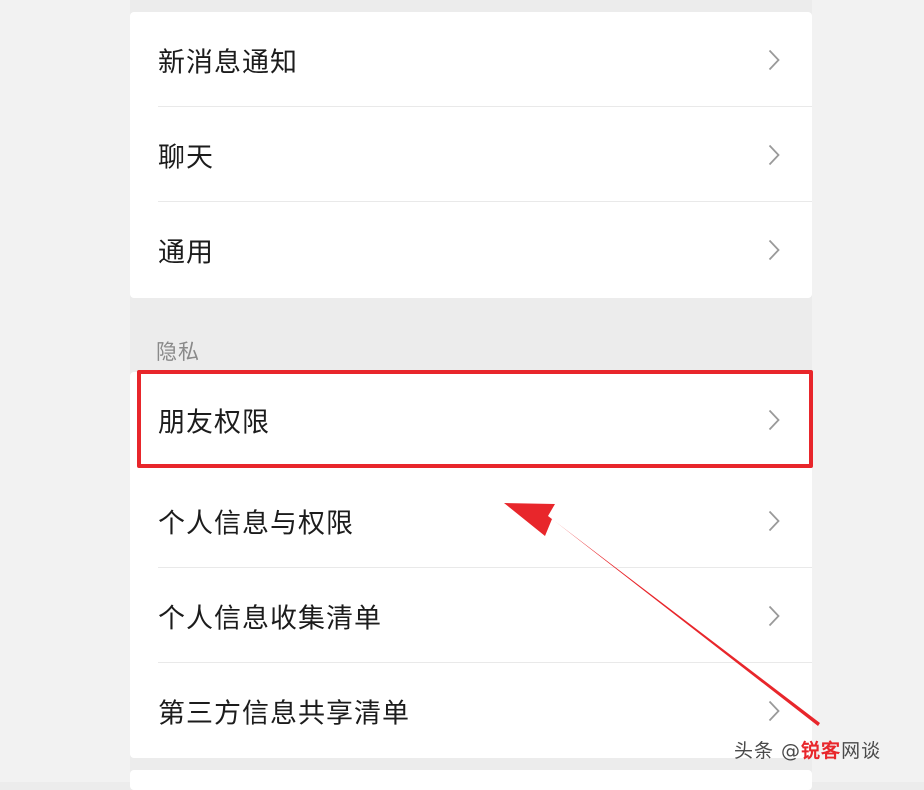 The width and height of the screenshot is (924, 790). I want to click on watermark-highlight: 锐客, so click(821, 751).